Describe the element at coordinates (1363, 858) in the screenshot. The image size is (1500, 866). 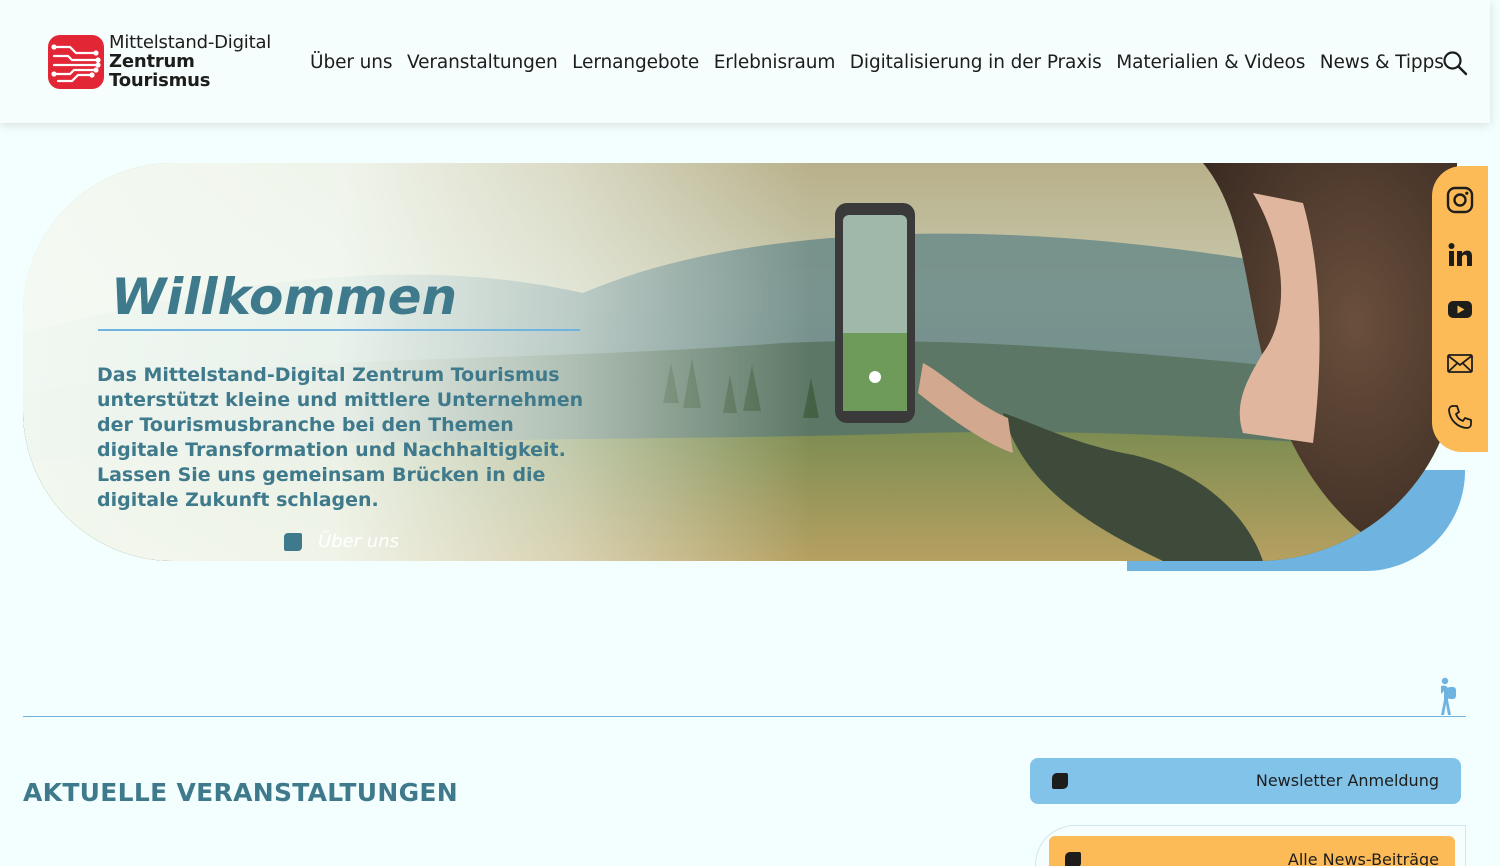
I see `all-news-button-label: Alle News-Beiträge` at that location.